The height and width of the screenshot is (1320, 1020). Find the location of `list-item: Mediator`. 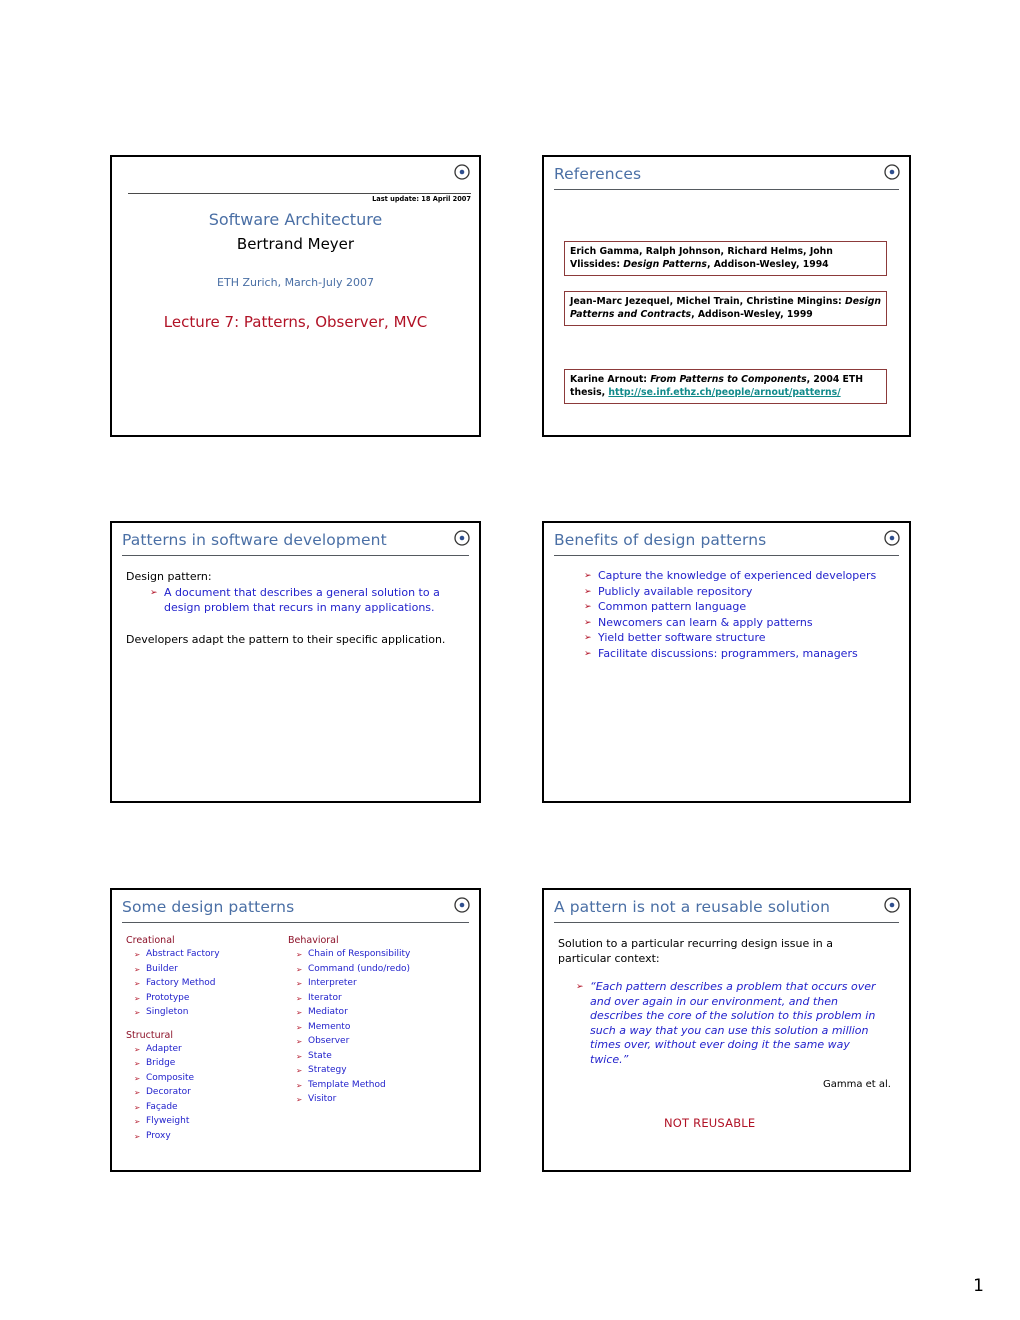

list-item: Mediator is located at coordinates (383, 1013).